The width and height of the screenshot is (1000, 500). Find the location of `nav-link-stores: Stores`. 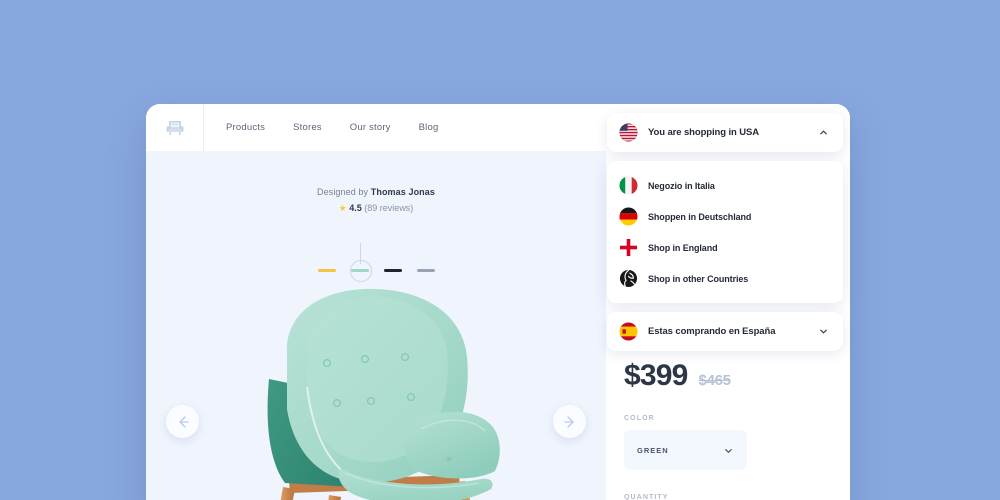

nav-link-stores: Stores is located at coordinates (307, 127).